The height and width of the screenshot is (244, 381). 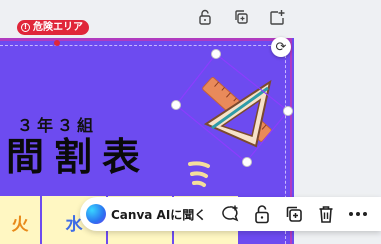 What do you see at coordinates (277, 17) in the screenshot?
I see `add-page-icon` at bounding box center [277, 17].